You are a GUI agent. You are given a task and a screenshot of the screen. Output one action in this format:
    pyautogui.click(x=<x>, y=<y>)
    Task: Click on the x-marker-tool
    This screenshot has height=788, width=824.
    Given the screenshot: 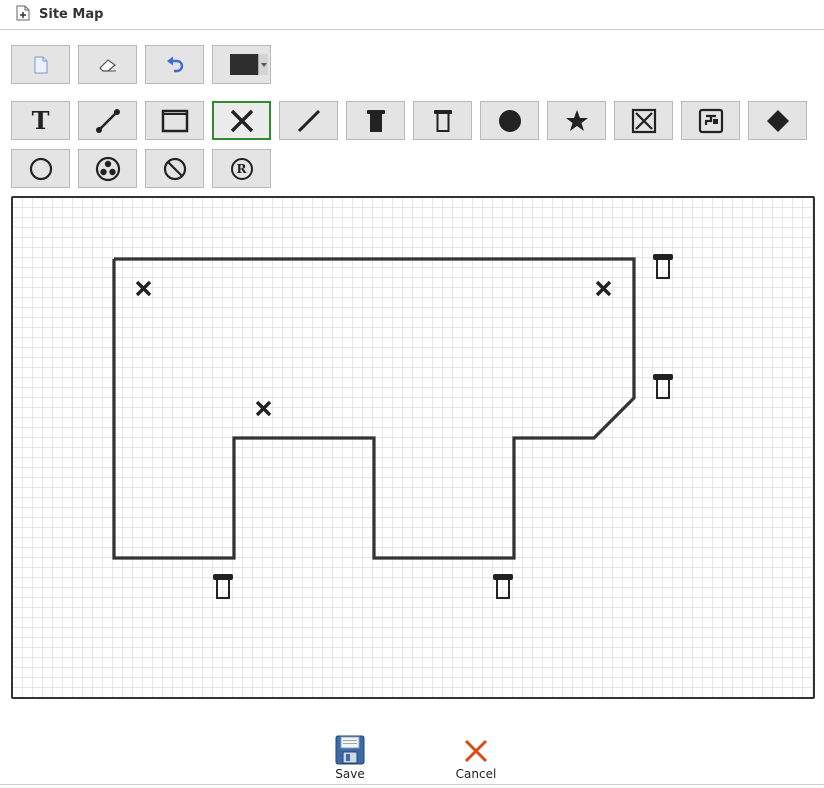 What is the action you would take?
    pyautogui.click(x=241, y=120)
    